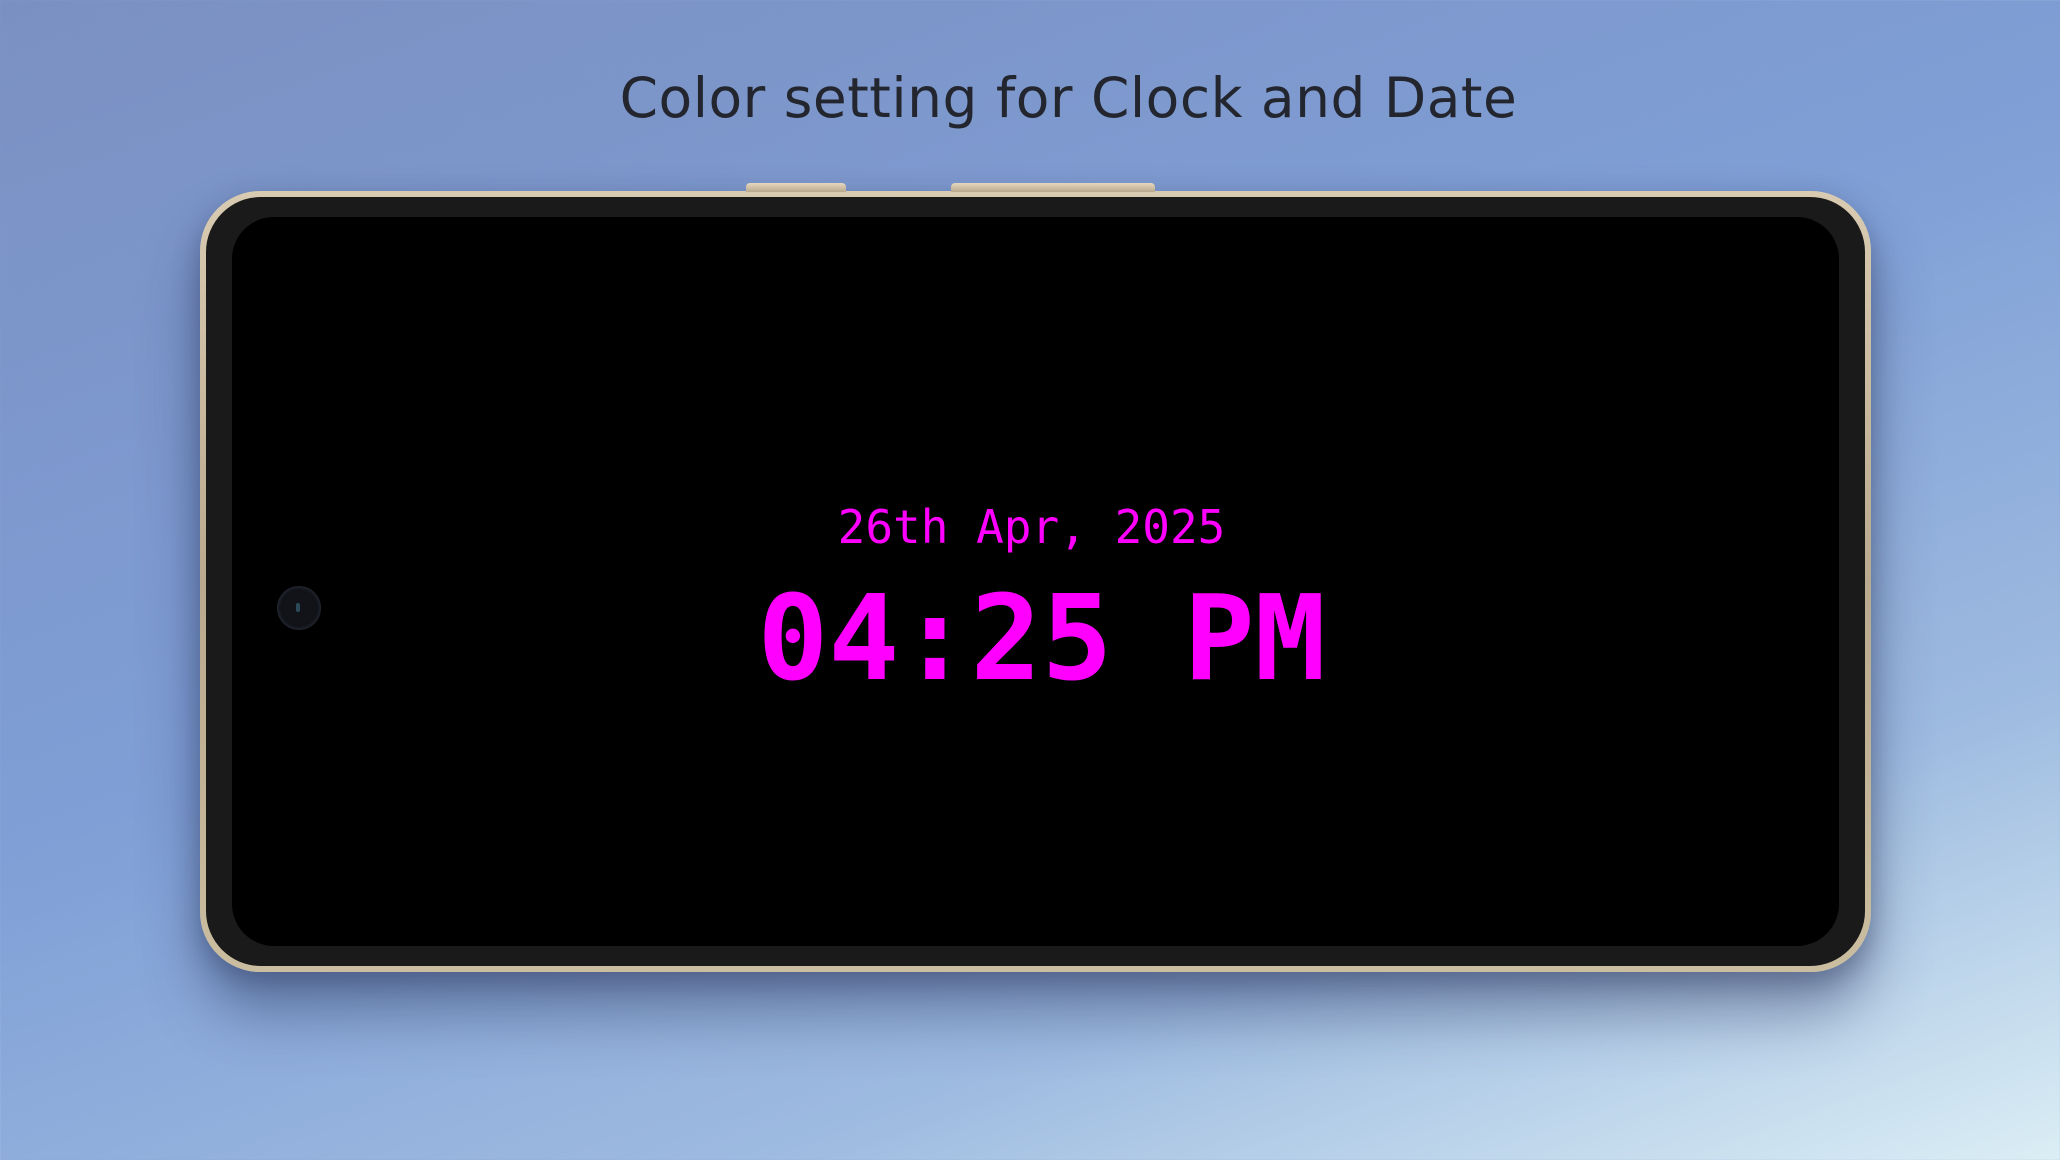  I want to click on clock-time: 04:25 PM, so click(1041, 638).